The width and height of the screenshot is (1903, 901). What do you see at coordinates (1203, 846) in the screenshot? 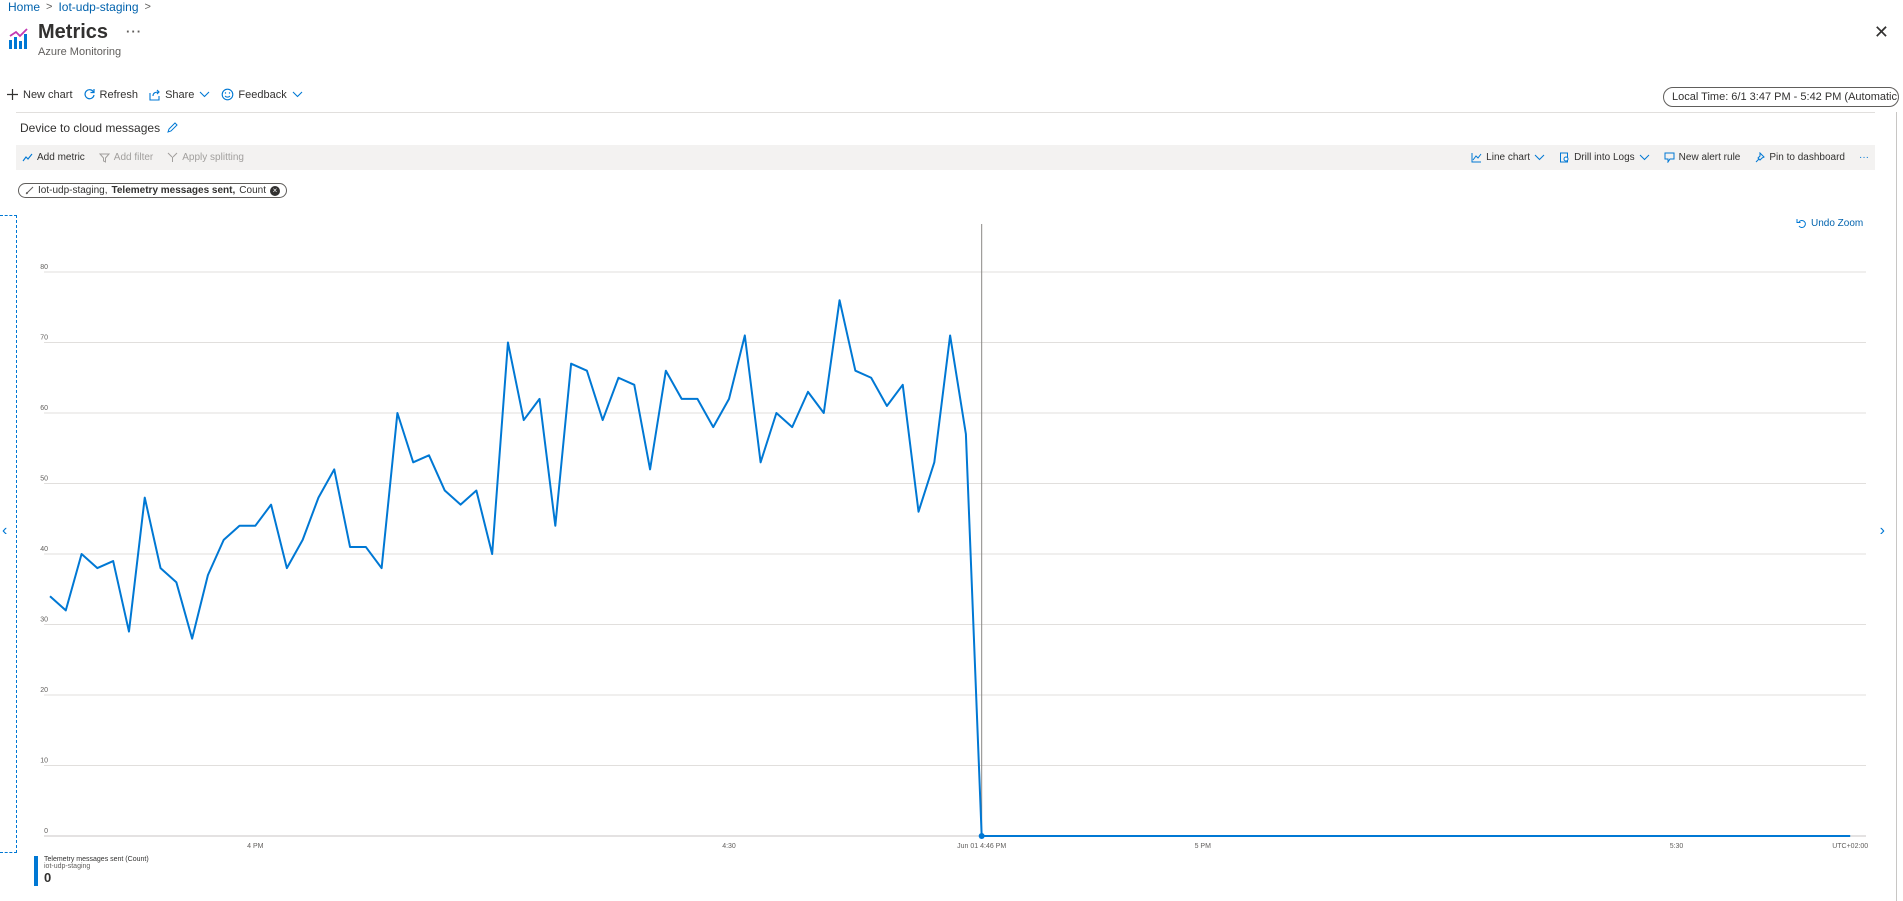
I see `x-tick-label: 5 PM` at bounding box center [1203, 846].